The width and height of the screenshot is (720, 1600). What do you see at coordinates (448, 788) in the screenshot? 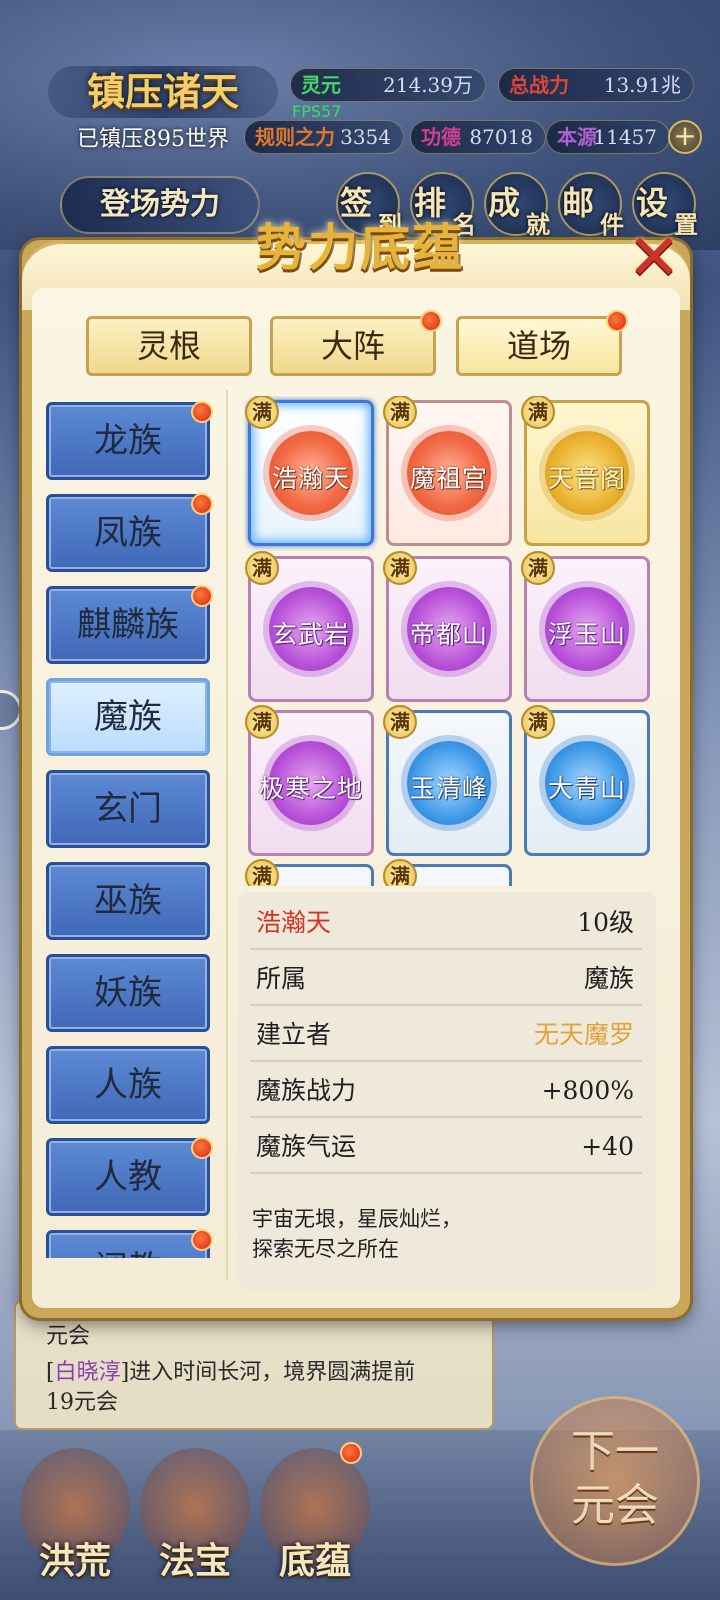
I see `daochang-name: 玉清峰` at bounding box center [448, 788].